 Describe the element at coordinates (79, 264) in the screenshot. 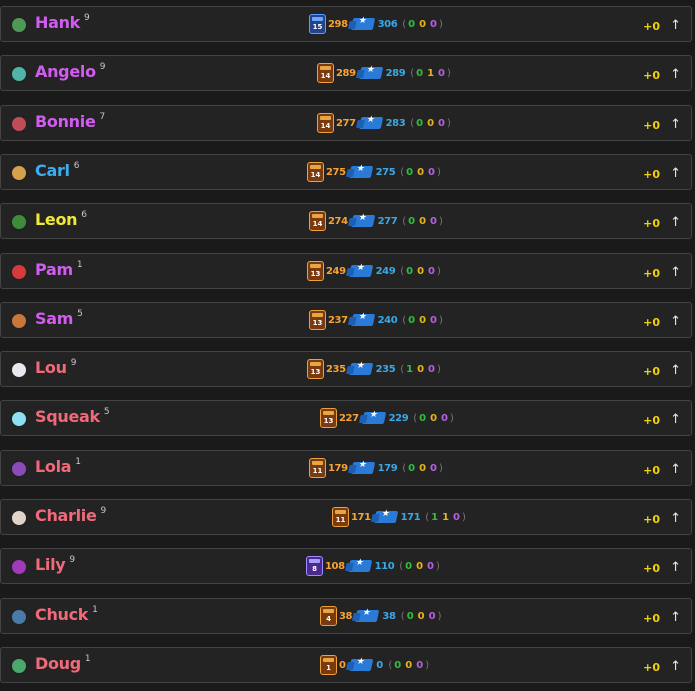

I see `power-level: 1` at that location.